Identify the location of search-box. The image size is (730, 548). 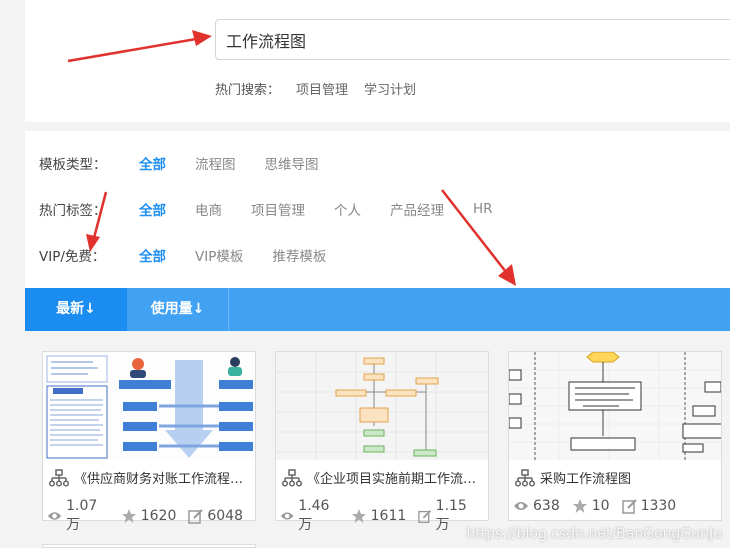
(472, 39).